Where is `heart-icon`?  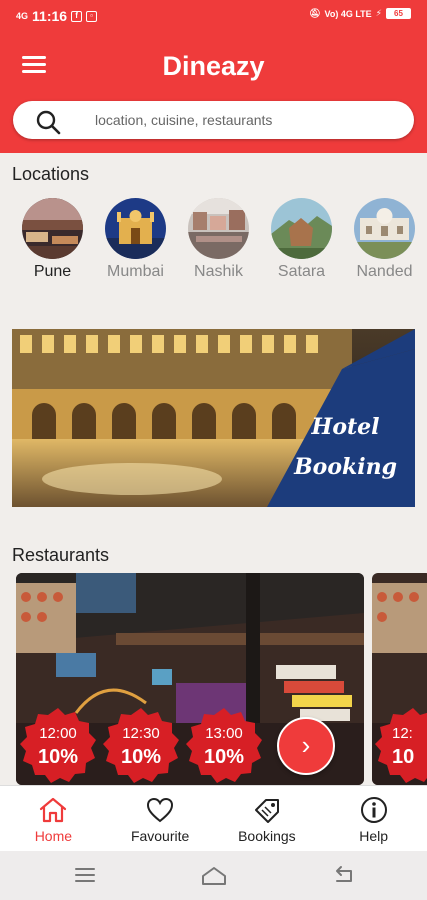
heart-icon is located at coordinates (160, 810).